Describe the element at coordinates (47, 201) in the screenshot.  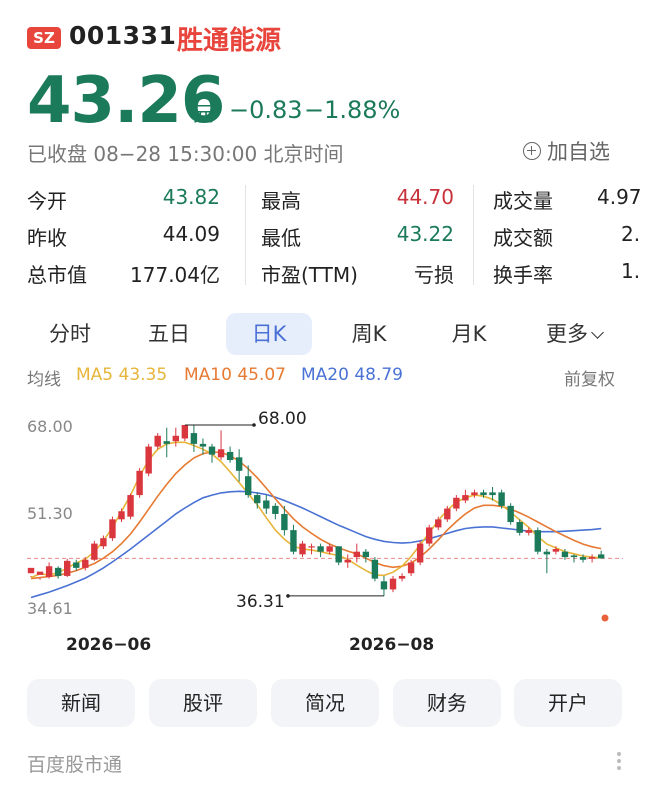
I see `open-label: 今开` at that location.